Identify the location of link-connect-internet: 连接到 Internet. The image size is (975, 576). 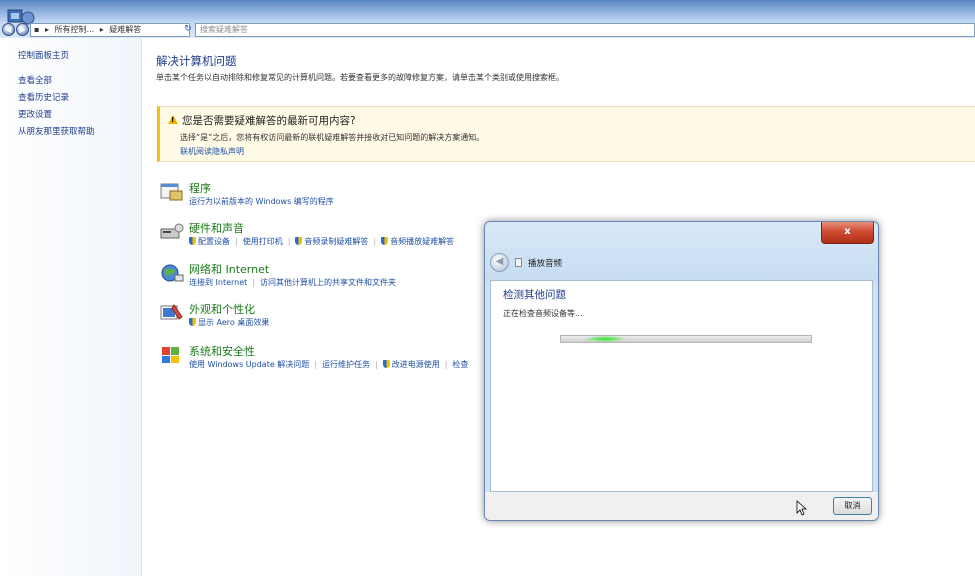
(218, 282).